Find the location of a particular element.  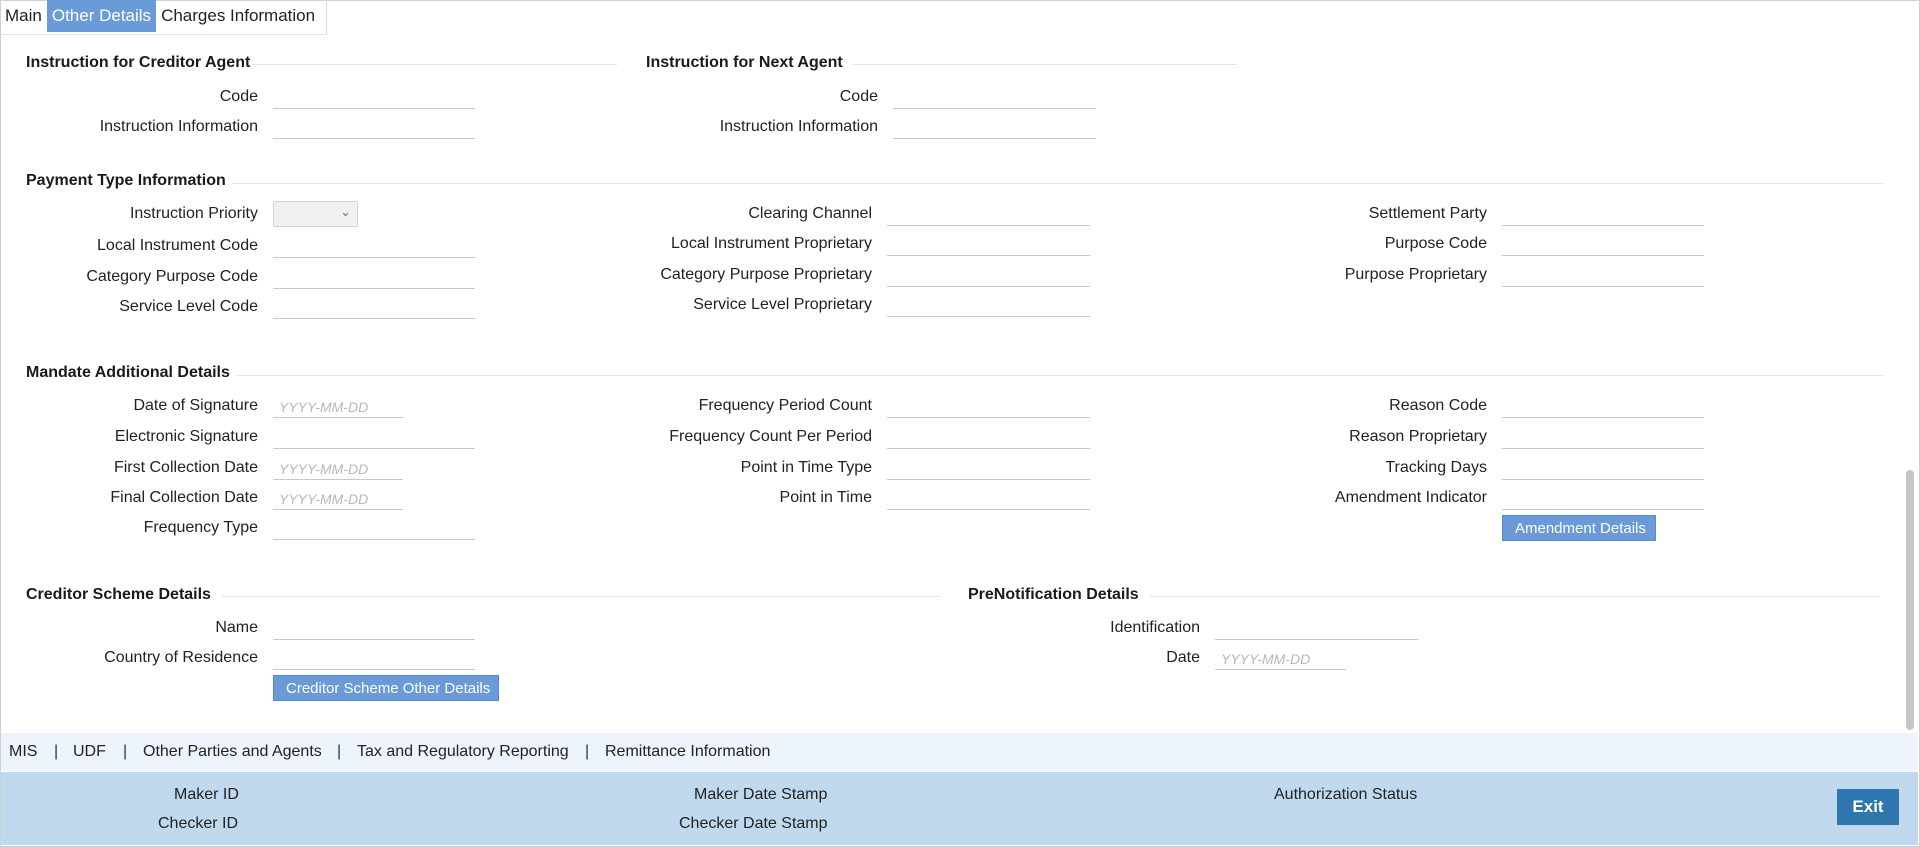

creditor-scheme-name-input is located at coordinates (374, 629).